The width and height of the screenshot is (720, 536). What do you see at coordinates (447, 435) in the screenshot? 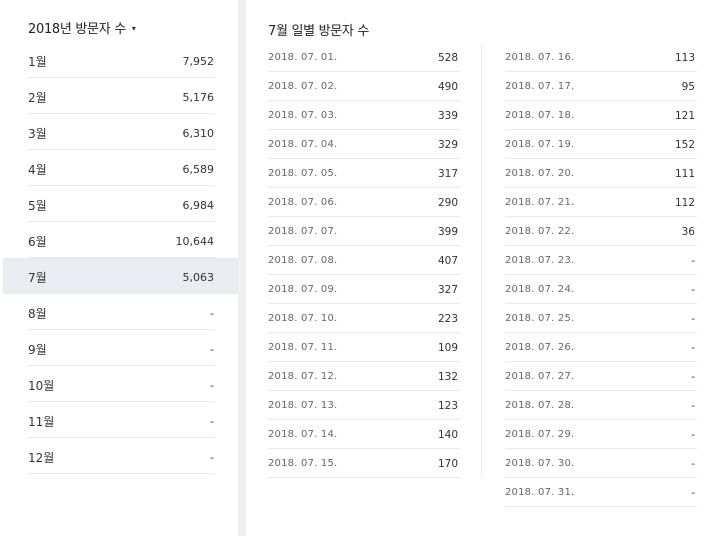
I see `day-visitor-count: 140` at bounding box center [447, 435].